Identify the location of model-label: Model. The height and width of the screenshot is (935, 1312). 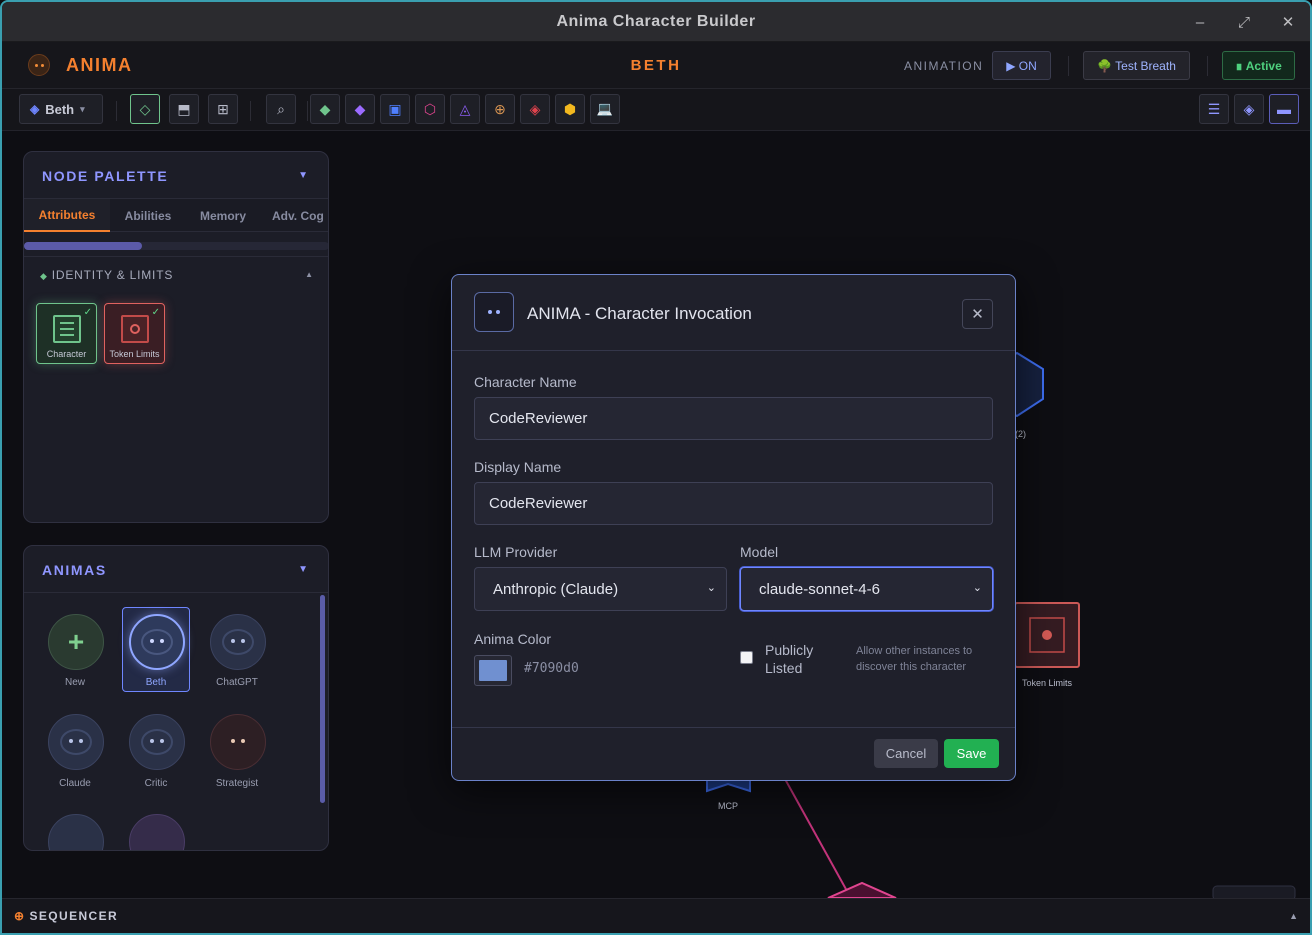
(759, 552).